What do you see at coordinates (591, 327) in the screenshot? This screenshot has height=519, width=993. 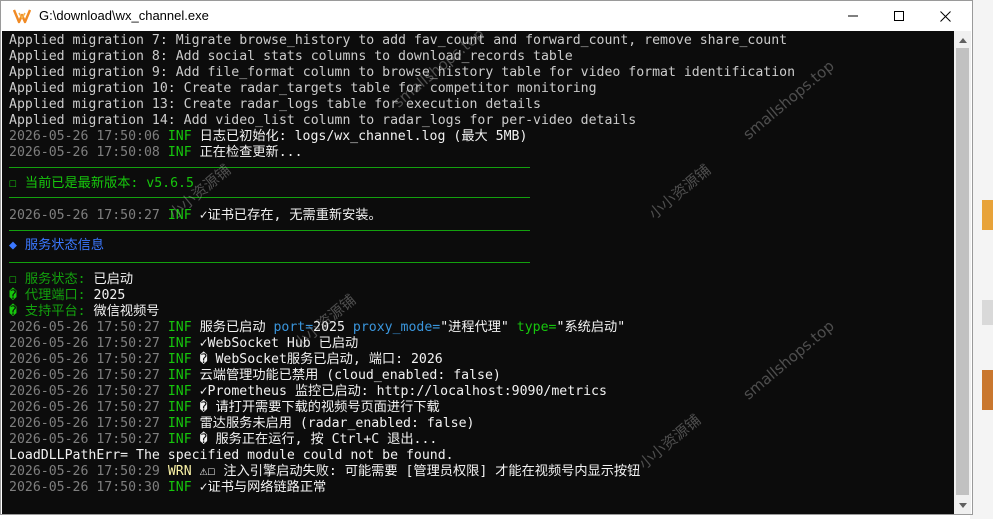 I see `log-field-value: "系统启动"` at bounding box center [591, 327].